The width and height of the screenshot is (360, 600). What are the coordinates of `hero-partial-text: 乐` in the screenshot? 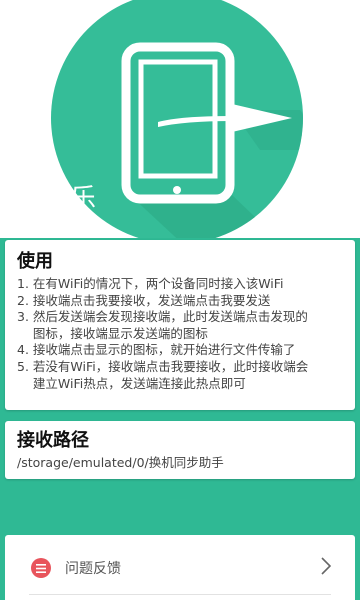 It's located at (84, 199).